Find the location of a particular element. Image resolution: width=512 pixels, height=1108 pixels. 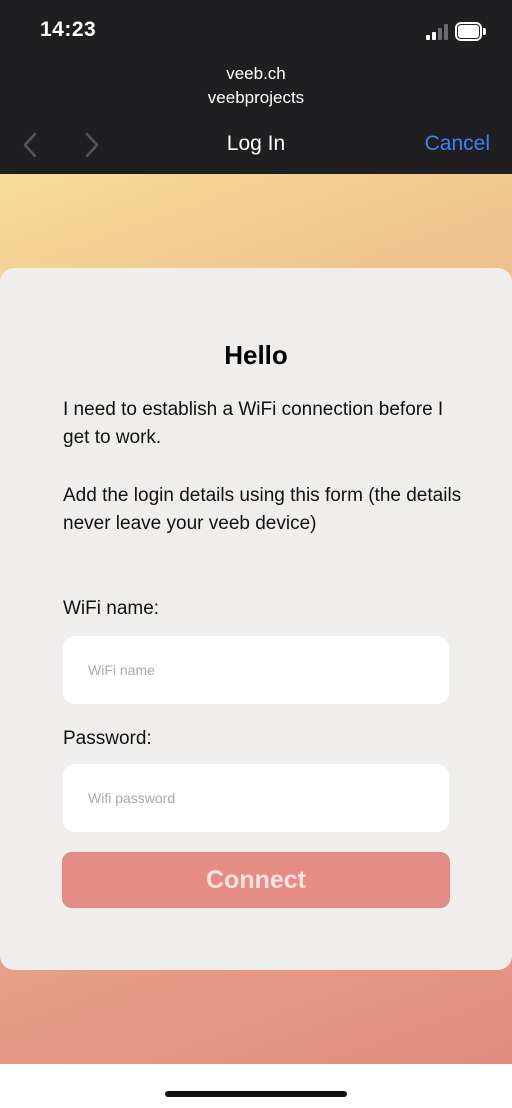

status-time: 14:23 is located at coordinates (68, 29).